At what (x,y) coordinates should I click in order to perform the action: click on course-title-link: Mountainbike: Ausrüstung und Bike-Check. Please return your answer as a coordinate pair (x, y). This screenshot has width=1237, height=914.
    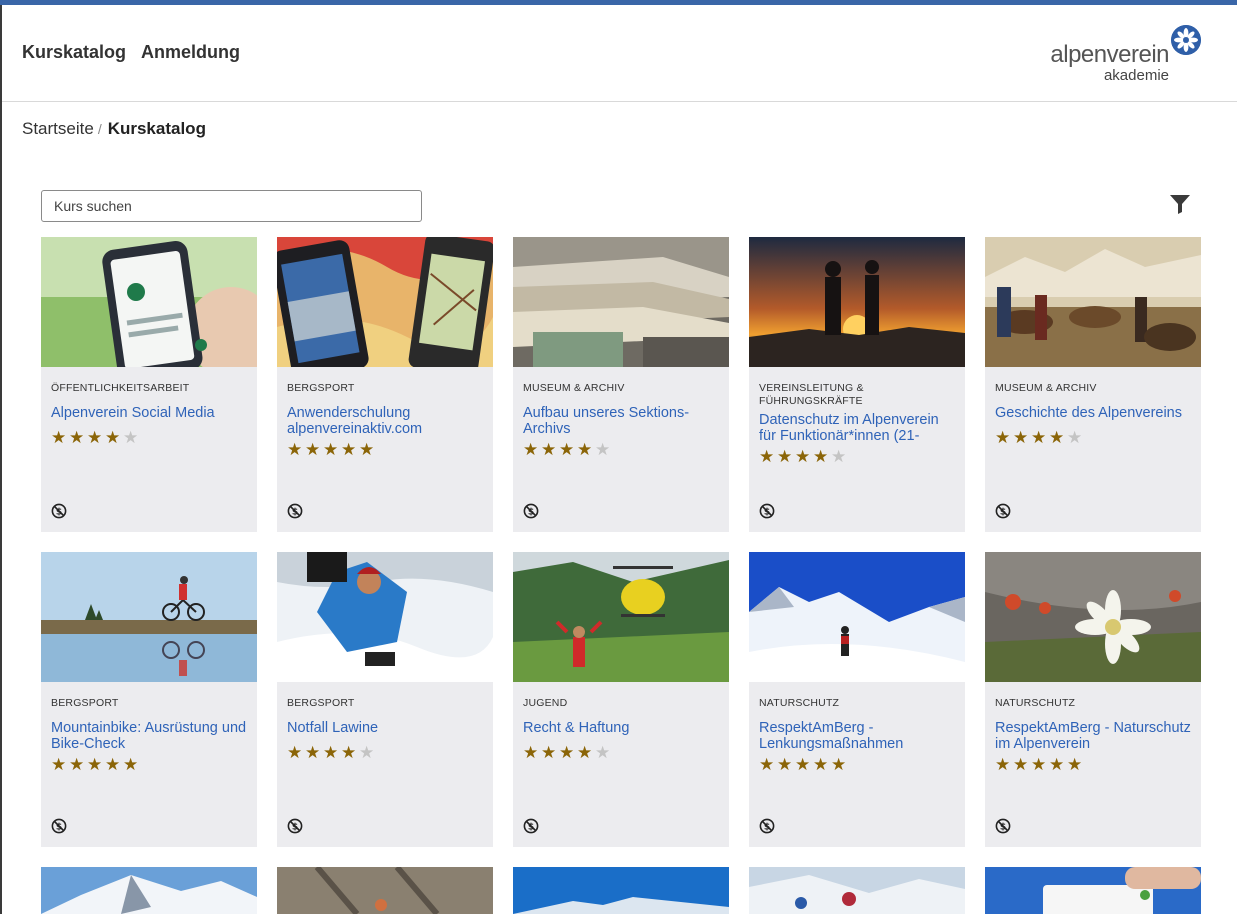
    Looking at the image, I should click on (149, 736).